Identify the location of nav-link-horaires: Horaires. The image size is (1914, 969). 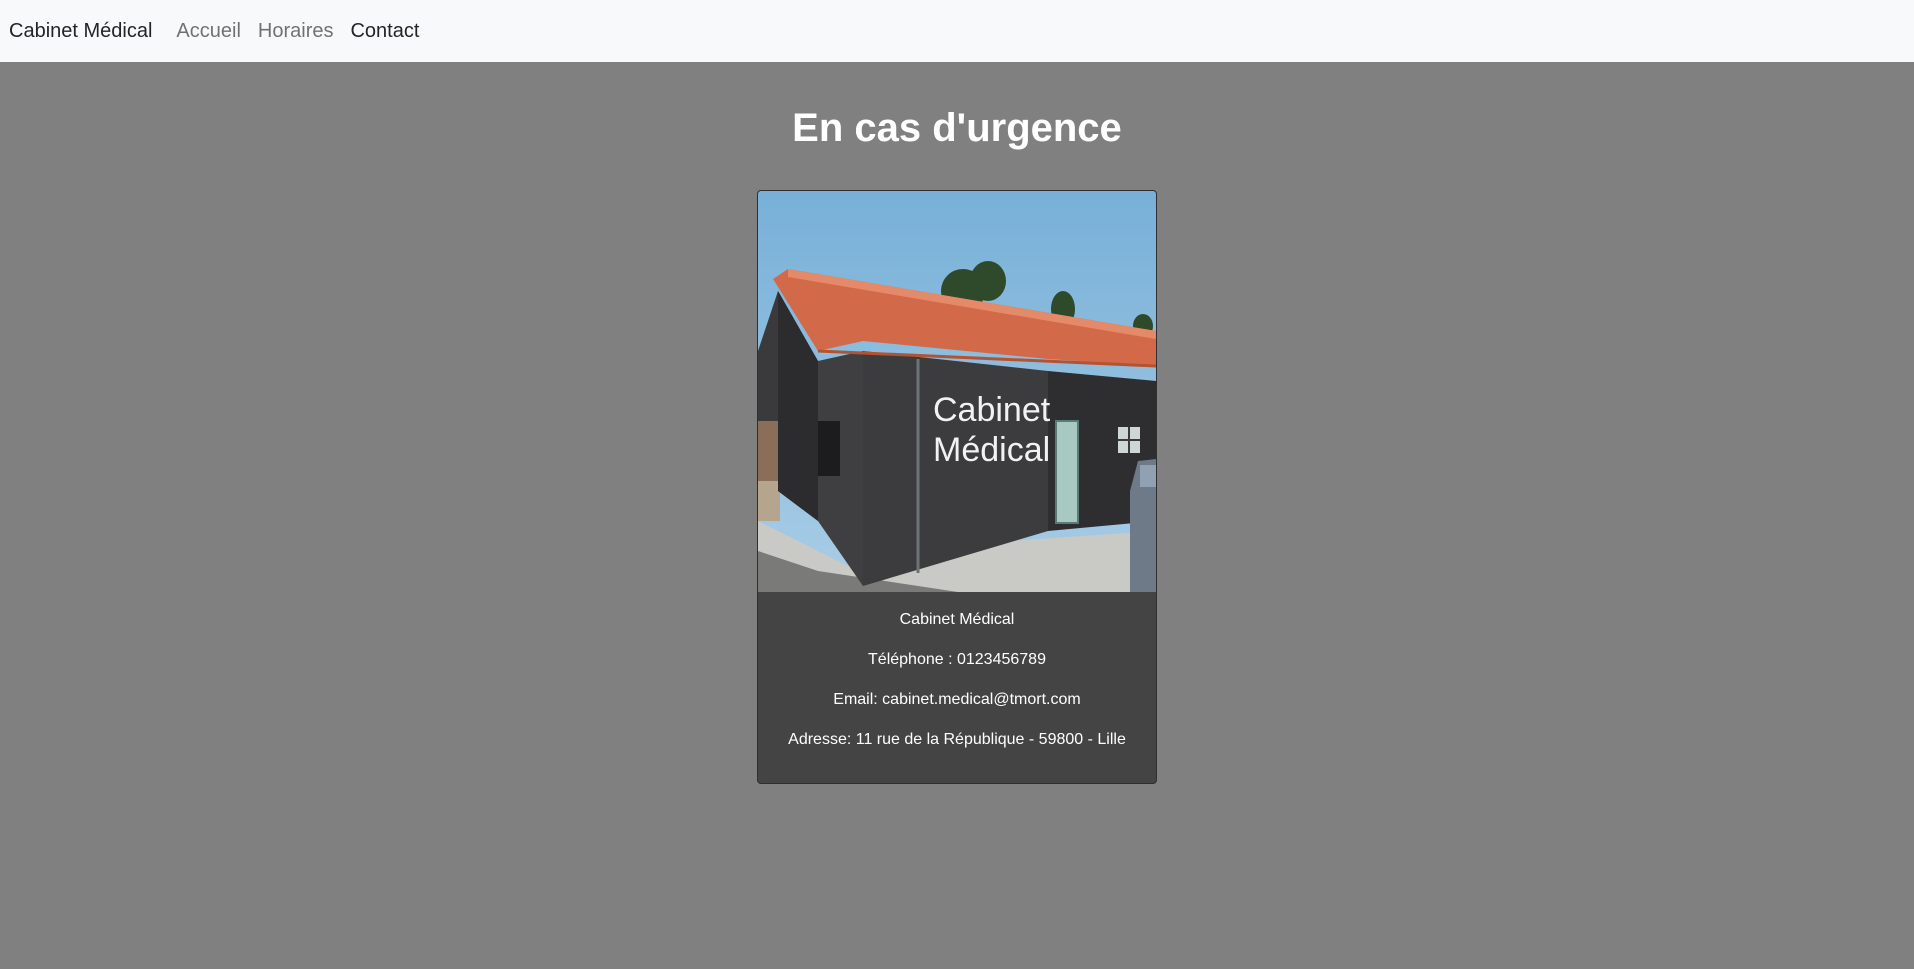
(296, 31).